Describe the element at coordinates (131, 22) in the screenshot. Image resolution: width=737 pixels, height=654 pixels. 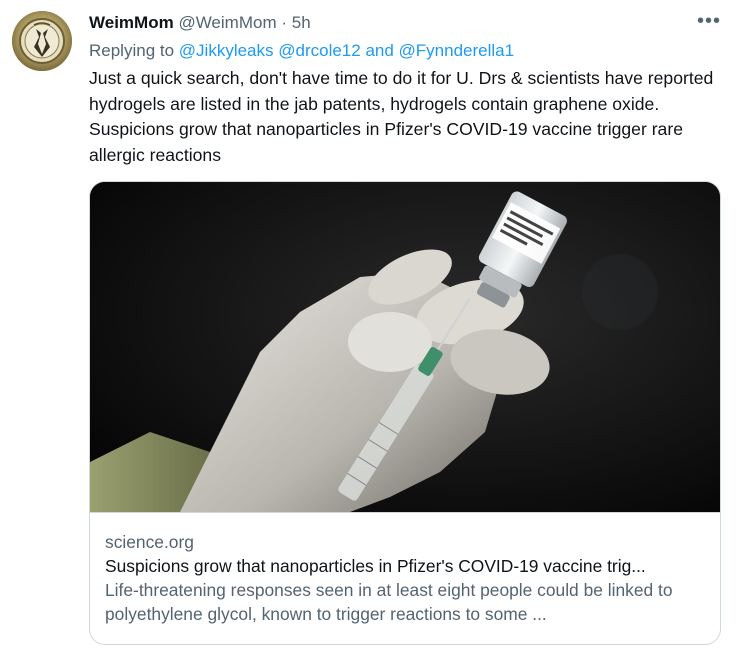
I see `display-name: WeimMom` at that location.